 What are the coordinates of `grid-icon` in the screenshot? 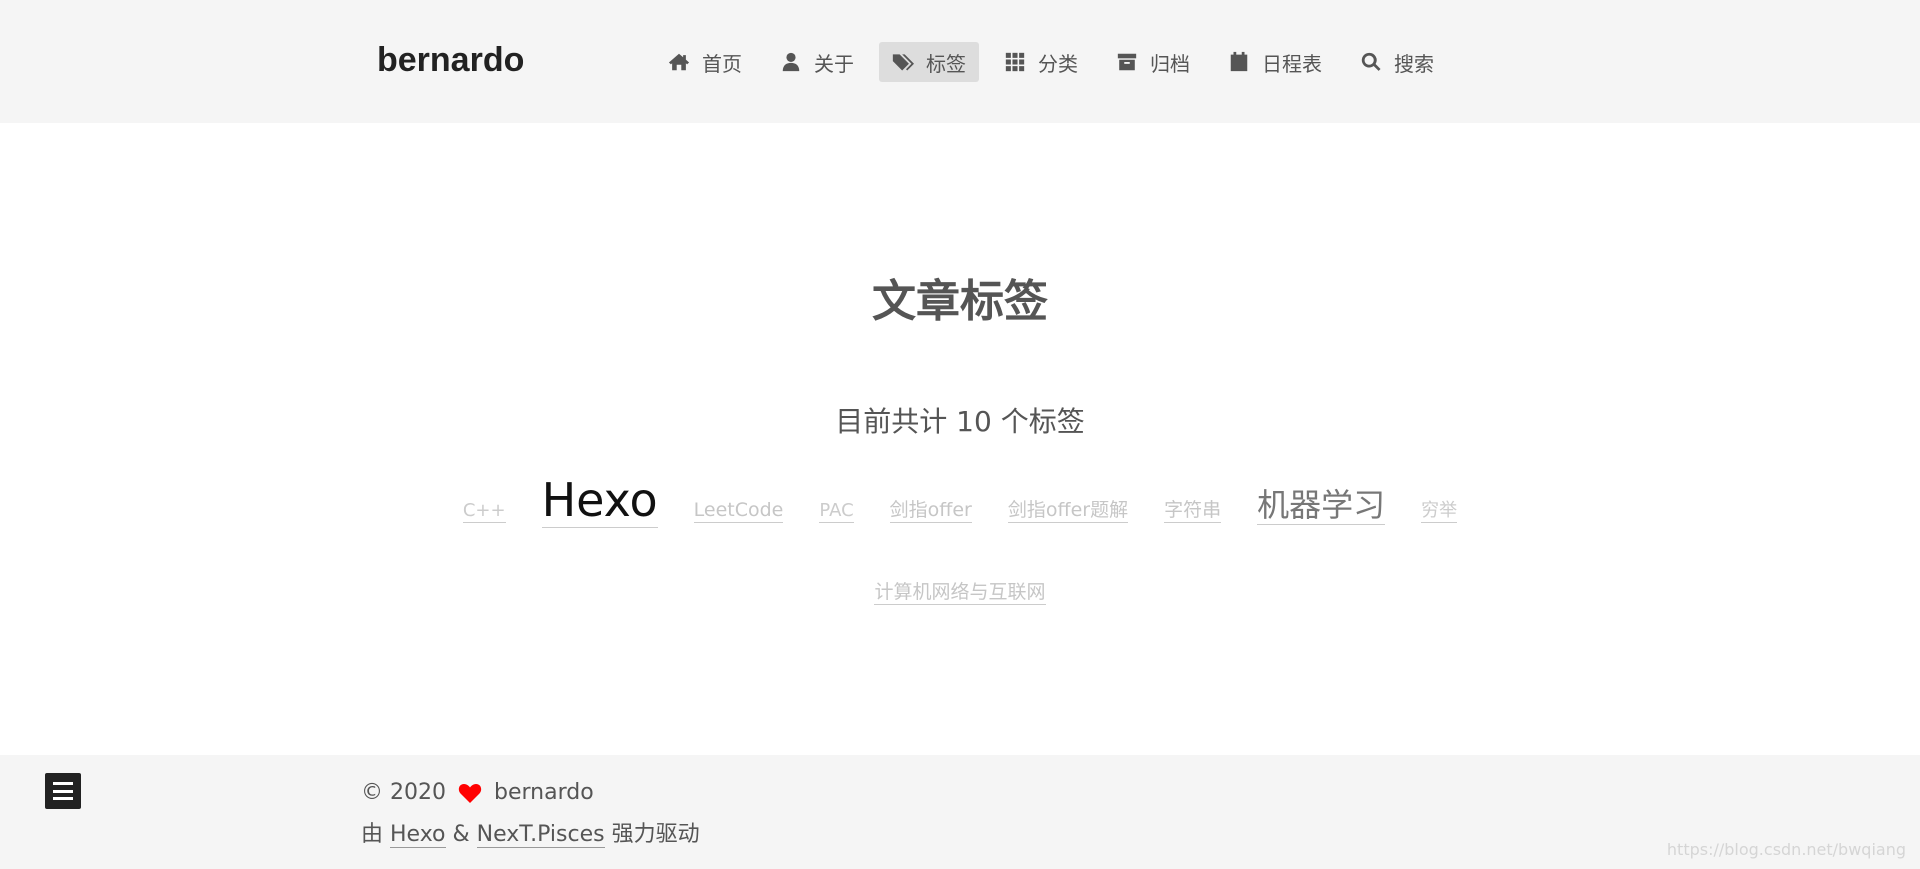 It's located at (1015, 62).